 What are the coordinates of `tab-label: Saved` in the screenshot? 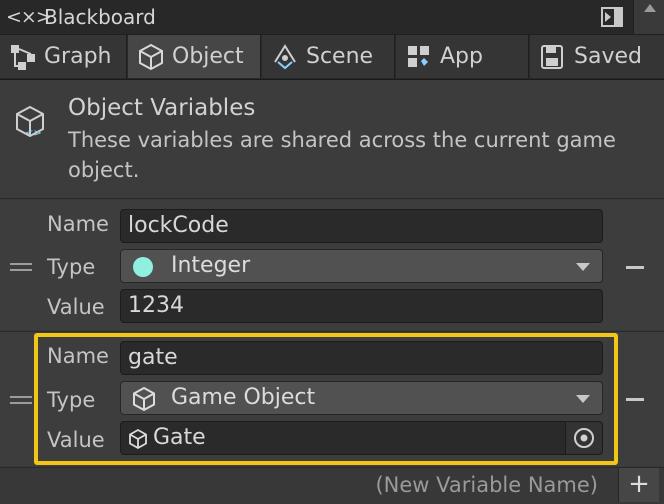 It's located at (608, 56).